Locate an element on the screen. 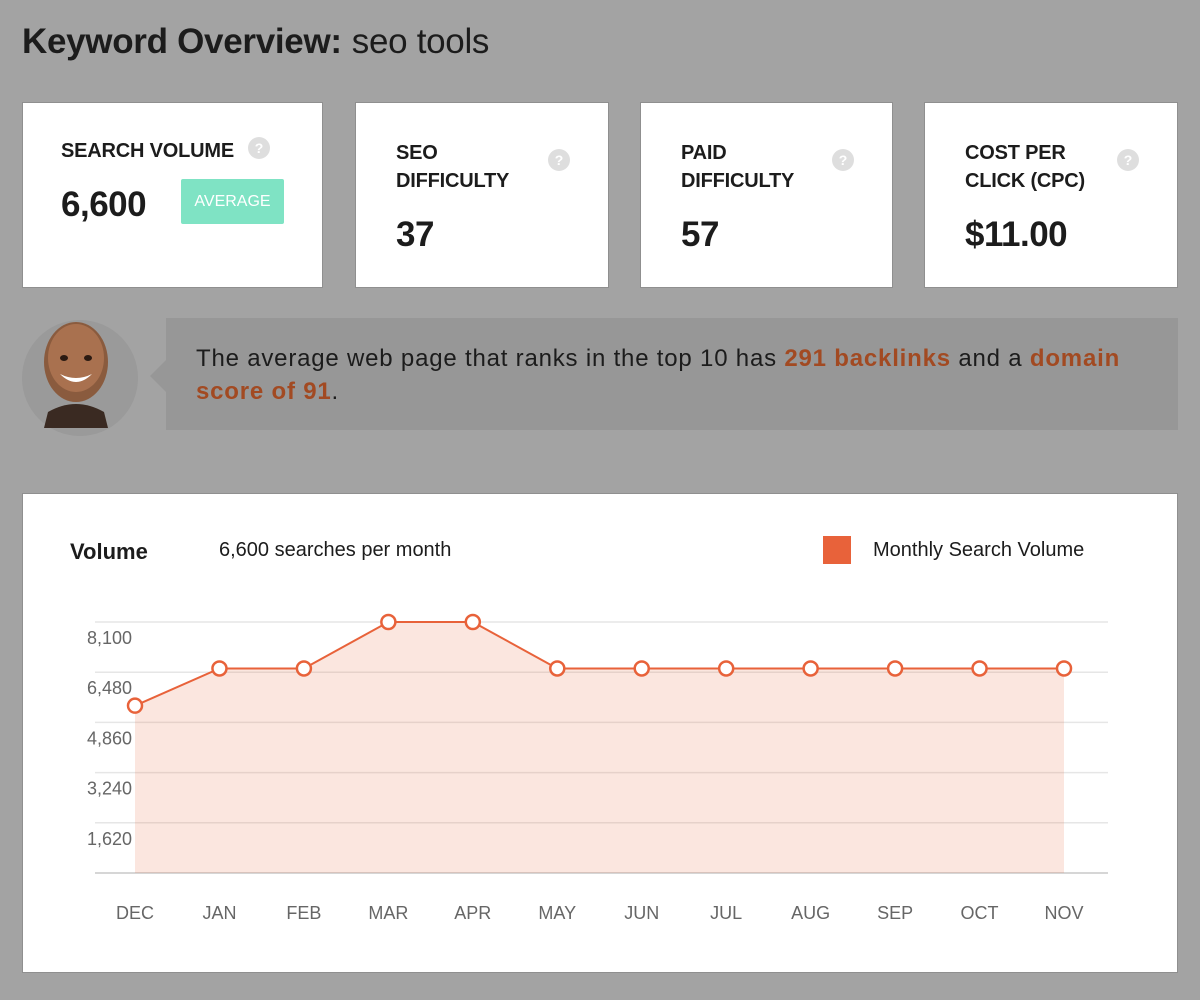 This screenshot has height=1000, width=1200. cpc-value: $11.00 is located at coordinates (1016, 234).